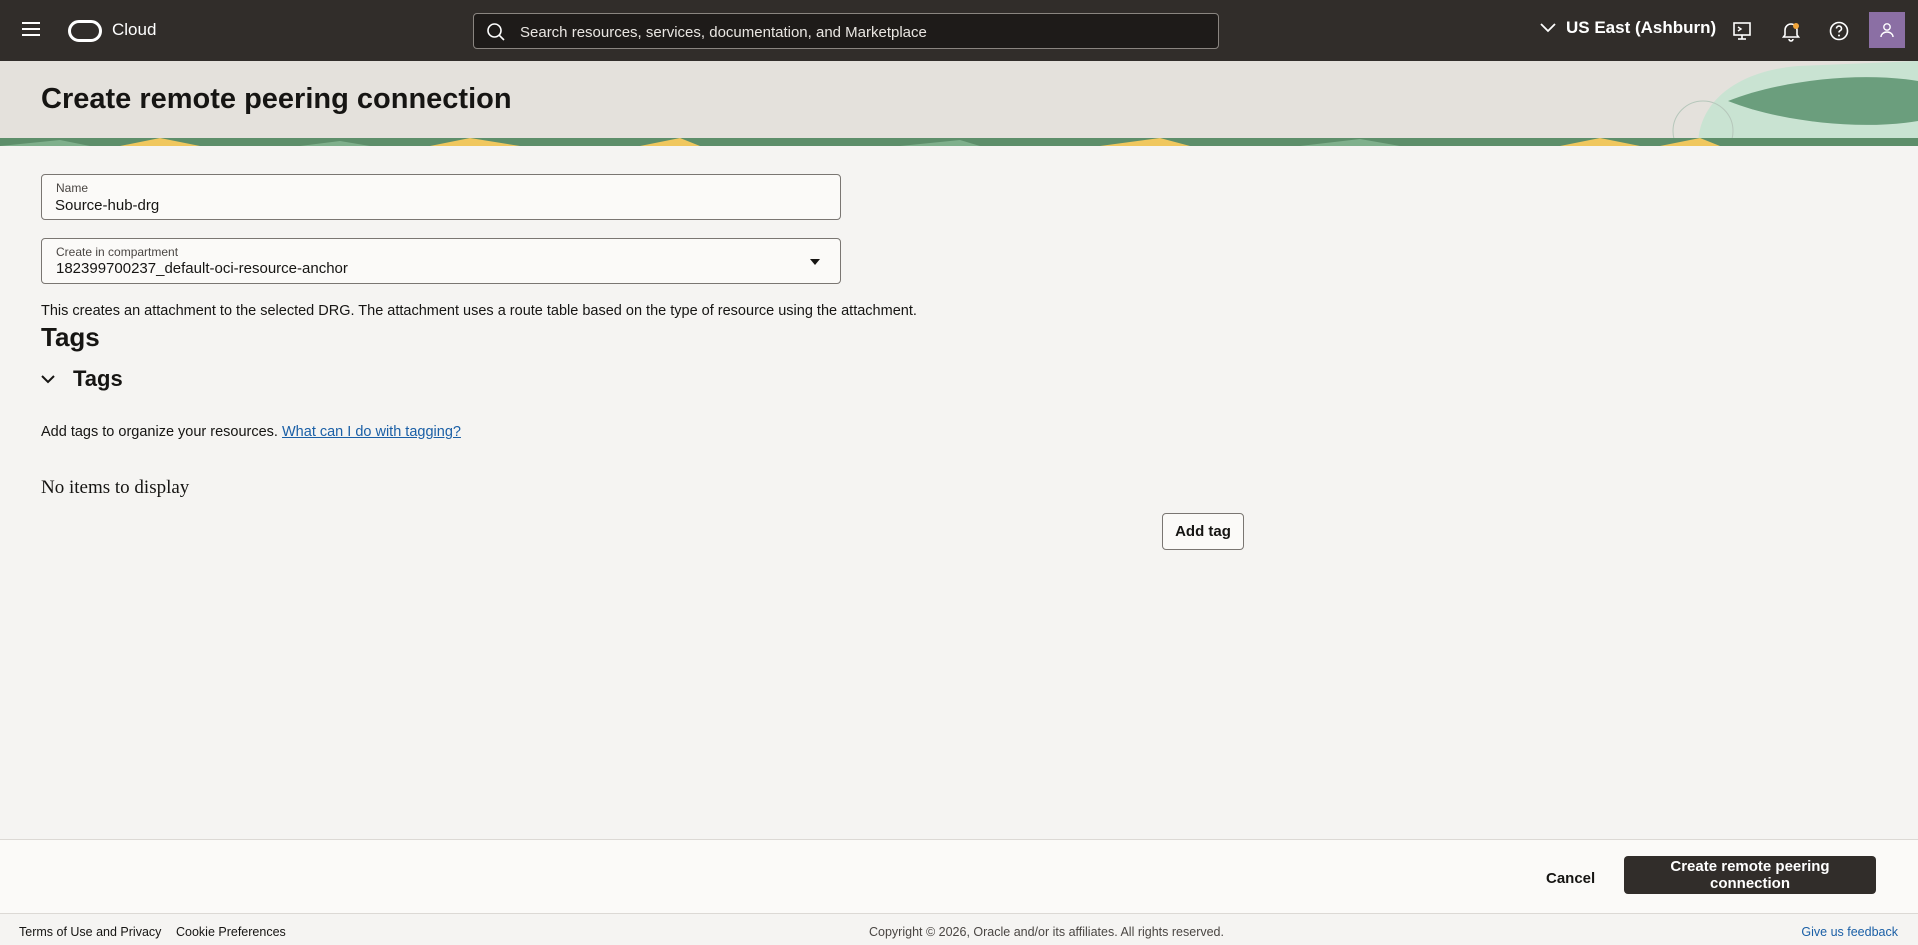 The width and height of the screenshot is (1918, 945). I want to click on tags-help-text: Add tags to organize your resources., so click(159, 432).